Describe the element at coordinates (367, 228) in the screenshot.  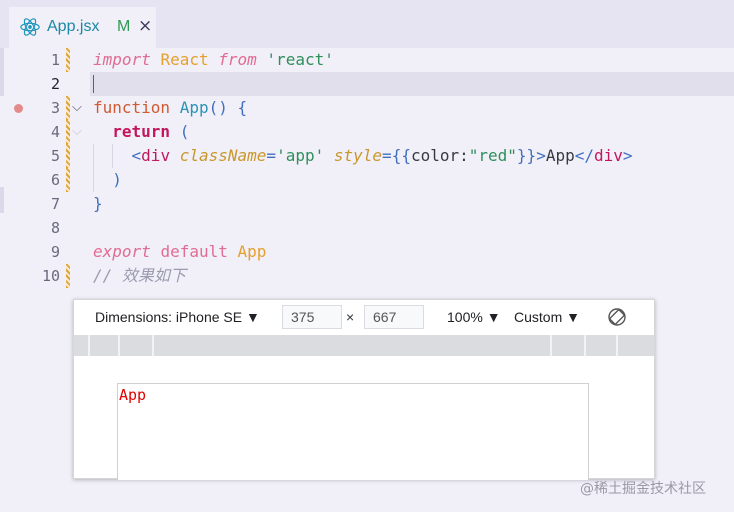
I see `code-line: 8` at that location.